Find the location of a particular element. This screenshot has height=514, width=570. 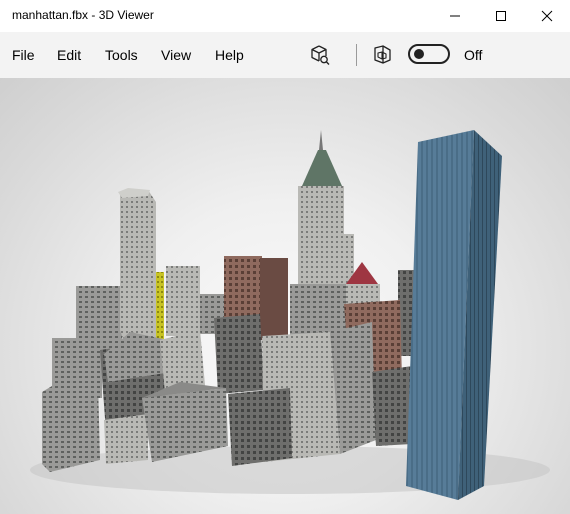

minimize-button is located at coordinates (455, 16).